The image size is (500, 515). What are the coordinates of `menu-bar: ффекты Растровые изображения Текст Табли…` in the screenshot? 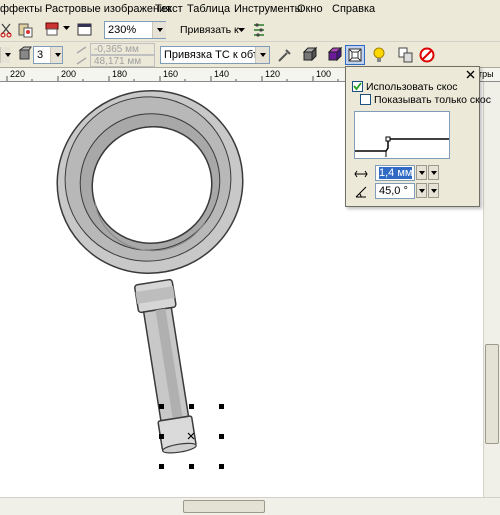 It's located at (250, 9).